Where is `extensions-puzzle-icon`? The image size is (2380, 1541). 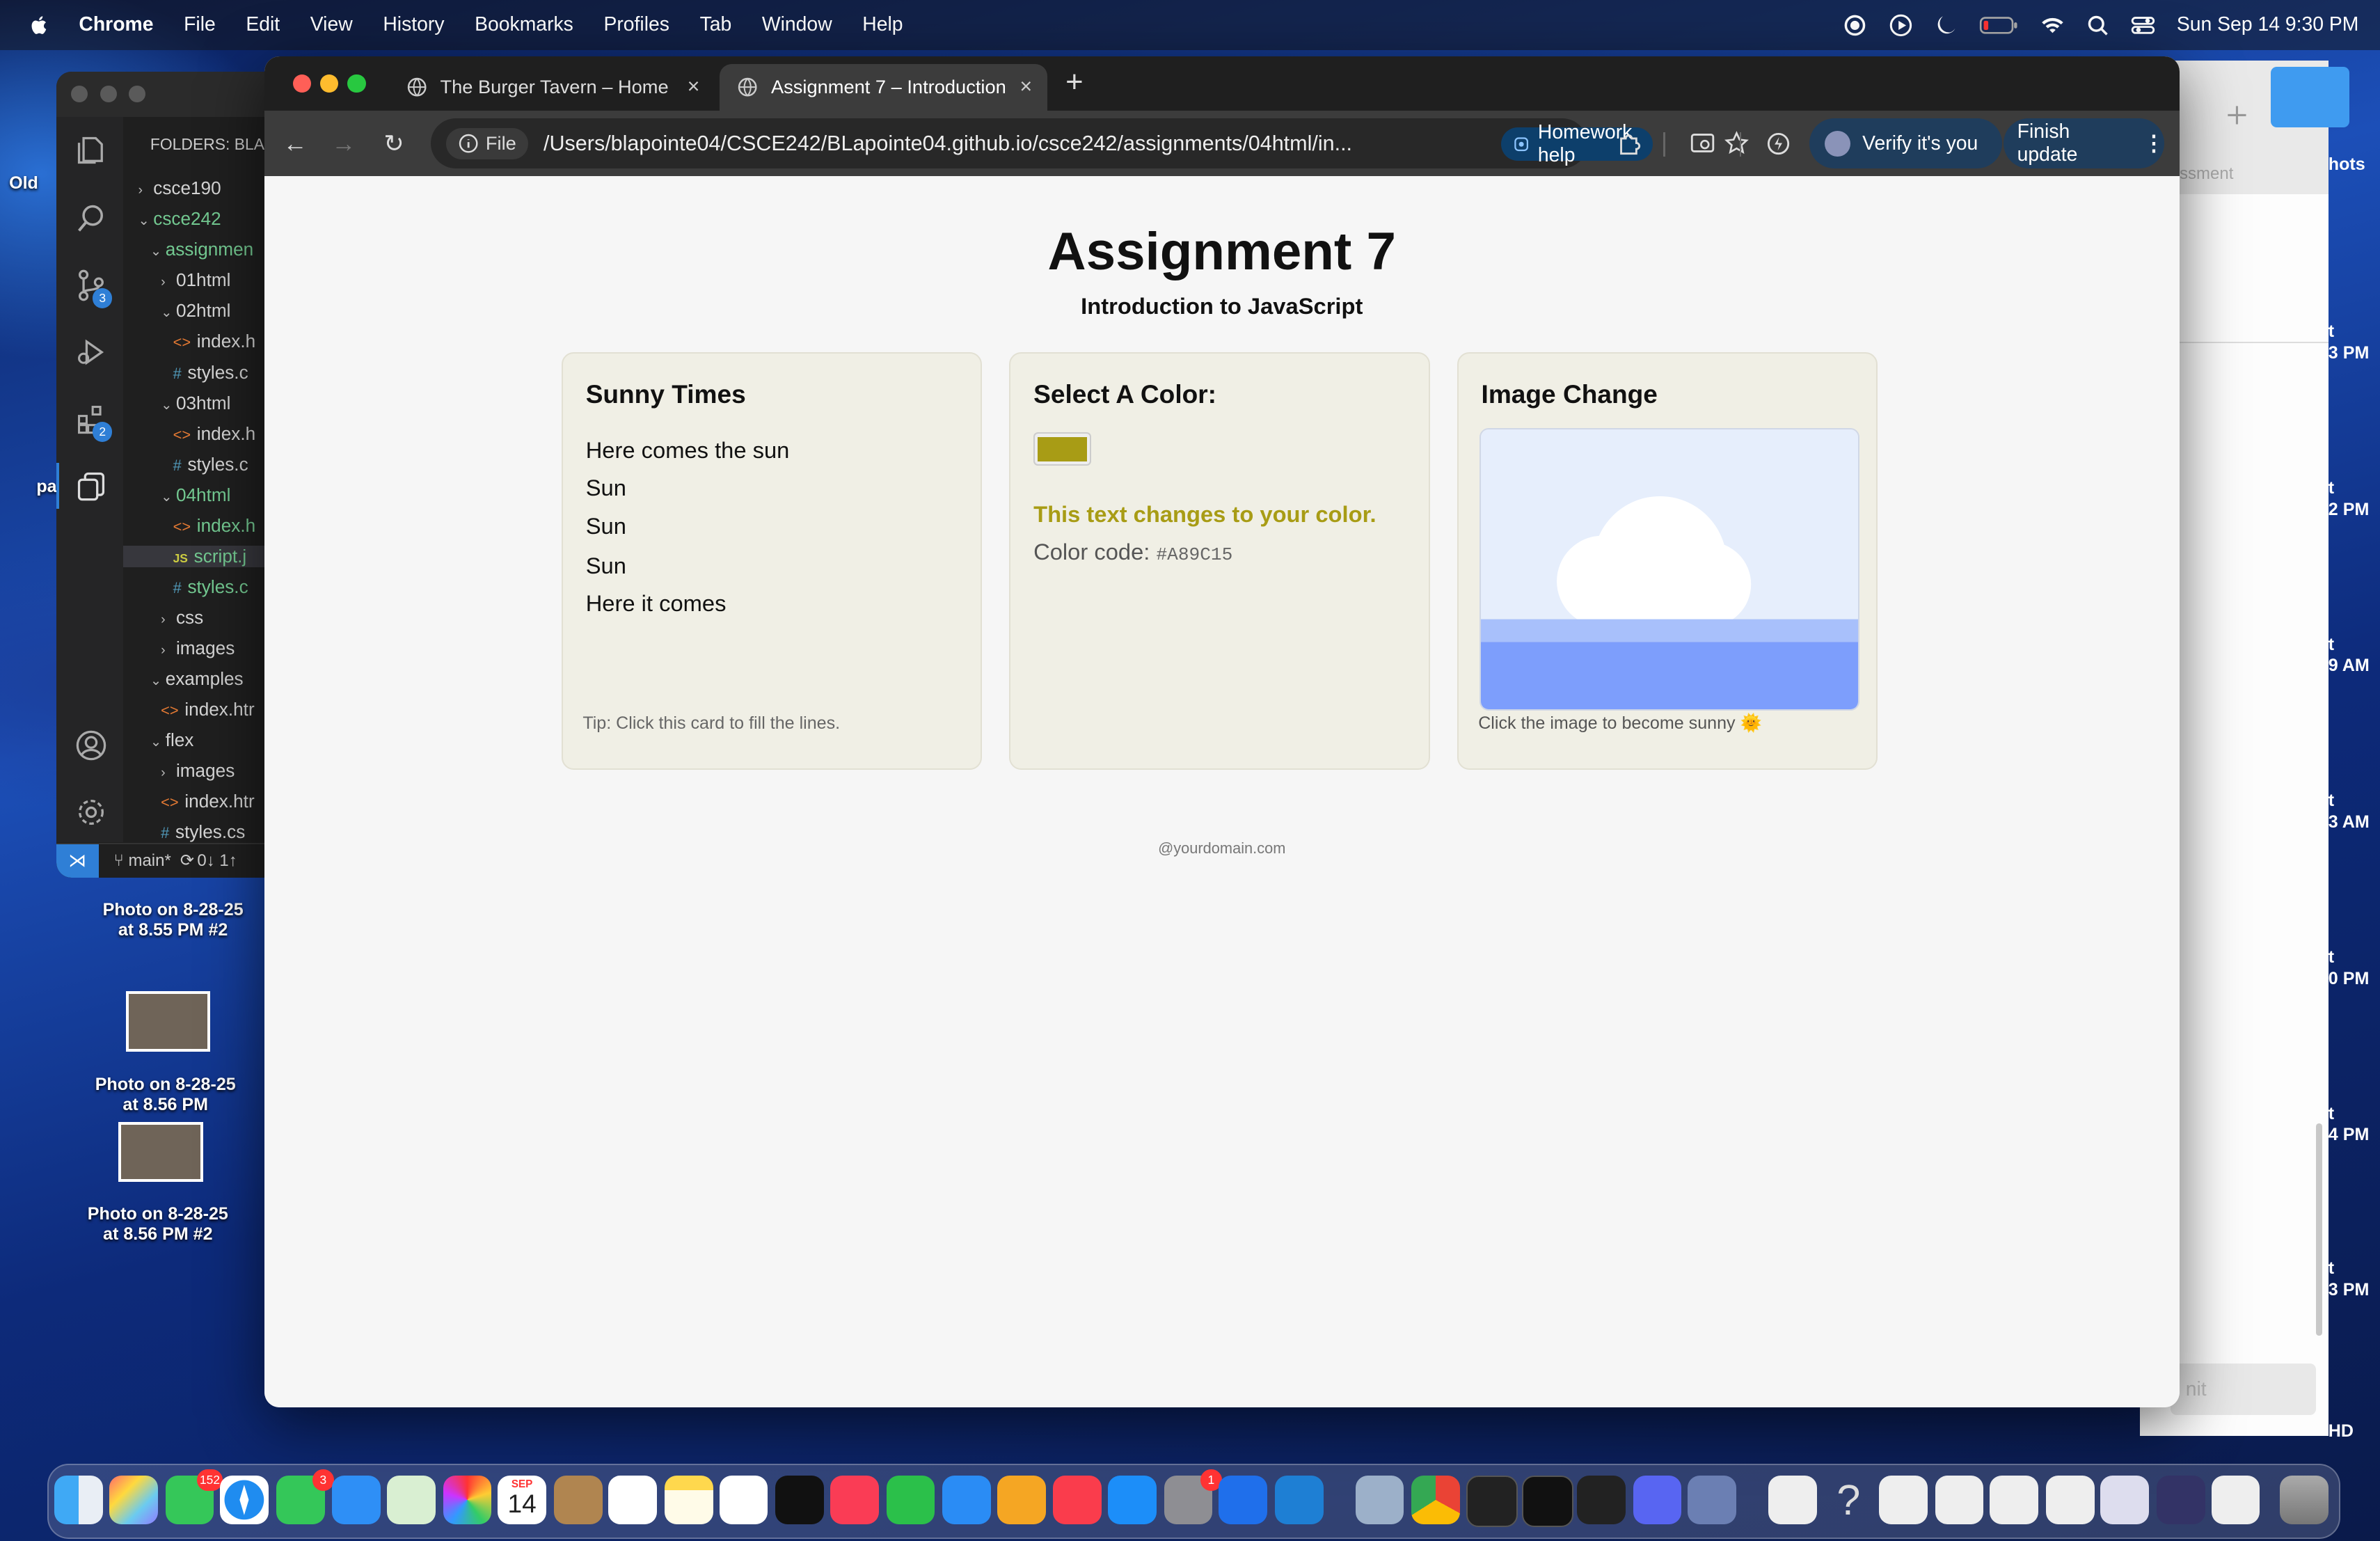 extensions-puzzle-icon is located at coordinates (1630, 144).